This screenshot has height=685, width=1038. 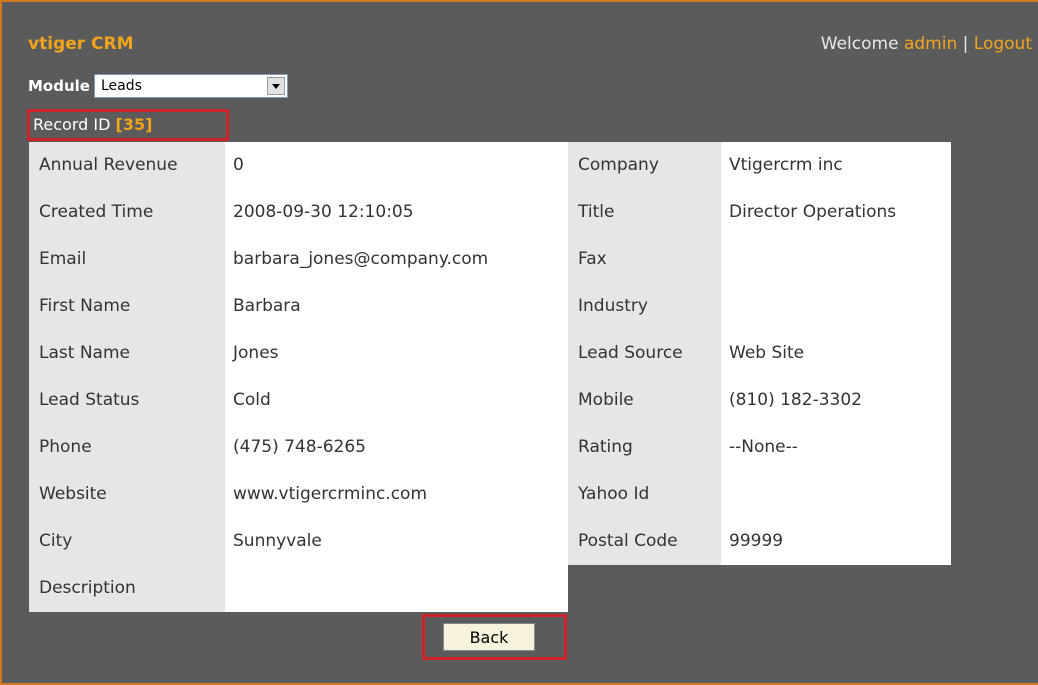 I want to click on field-row: Lead Source Web Site, so click(x=759, y=353).